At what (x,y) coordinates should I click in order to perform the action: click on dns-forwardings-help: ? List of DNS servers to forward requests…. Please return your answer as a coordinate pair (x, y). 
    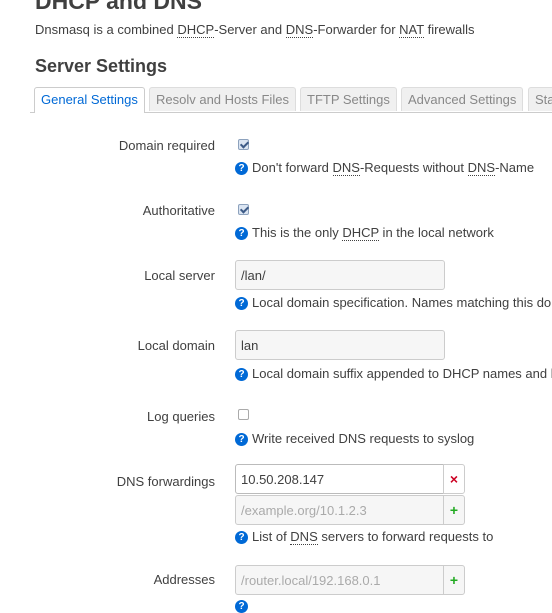
    Looking at the image, I should click on (364, 537).